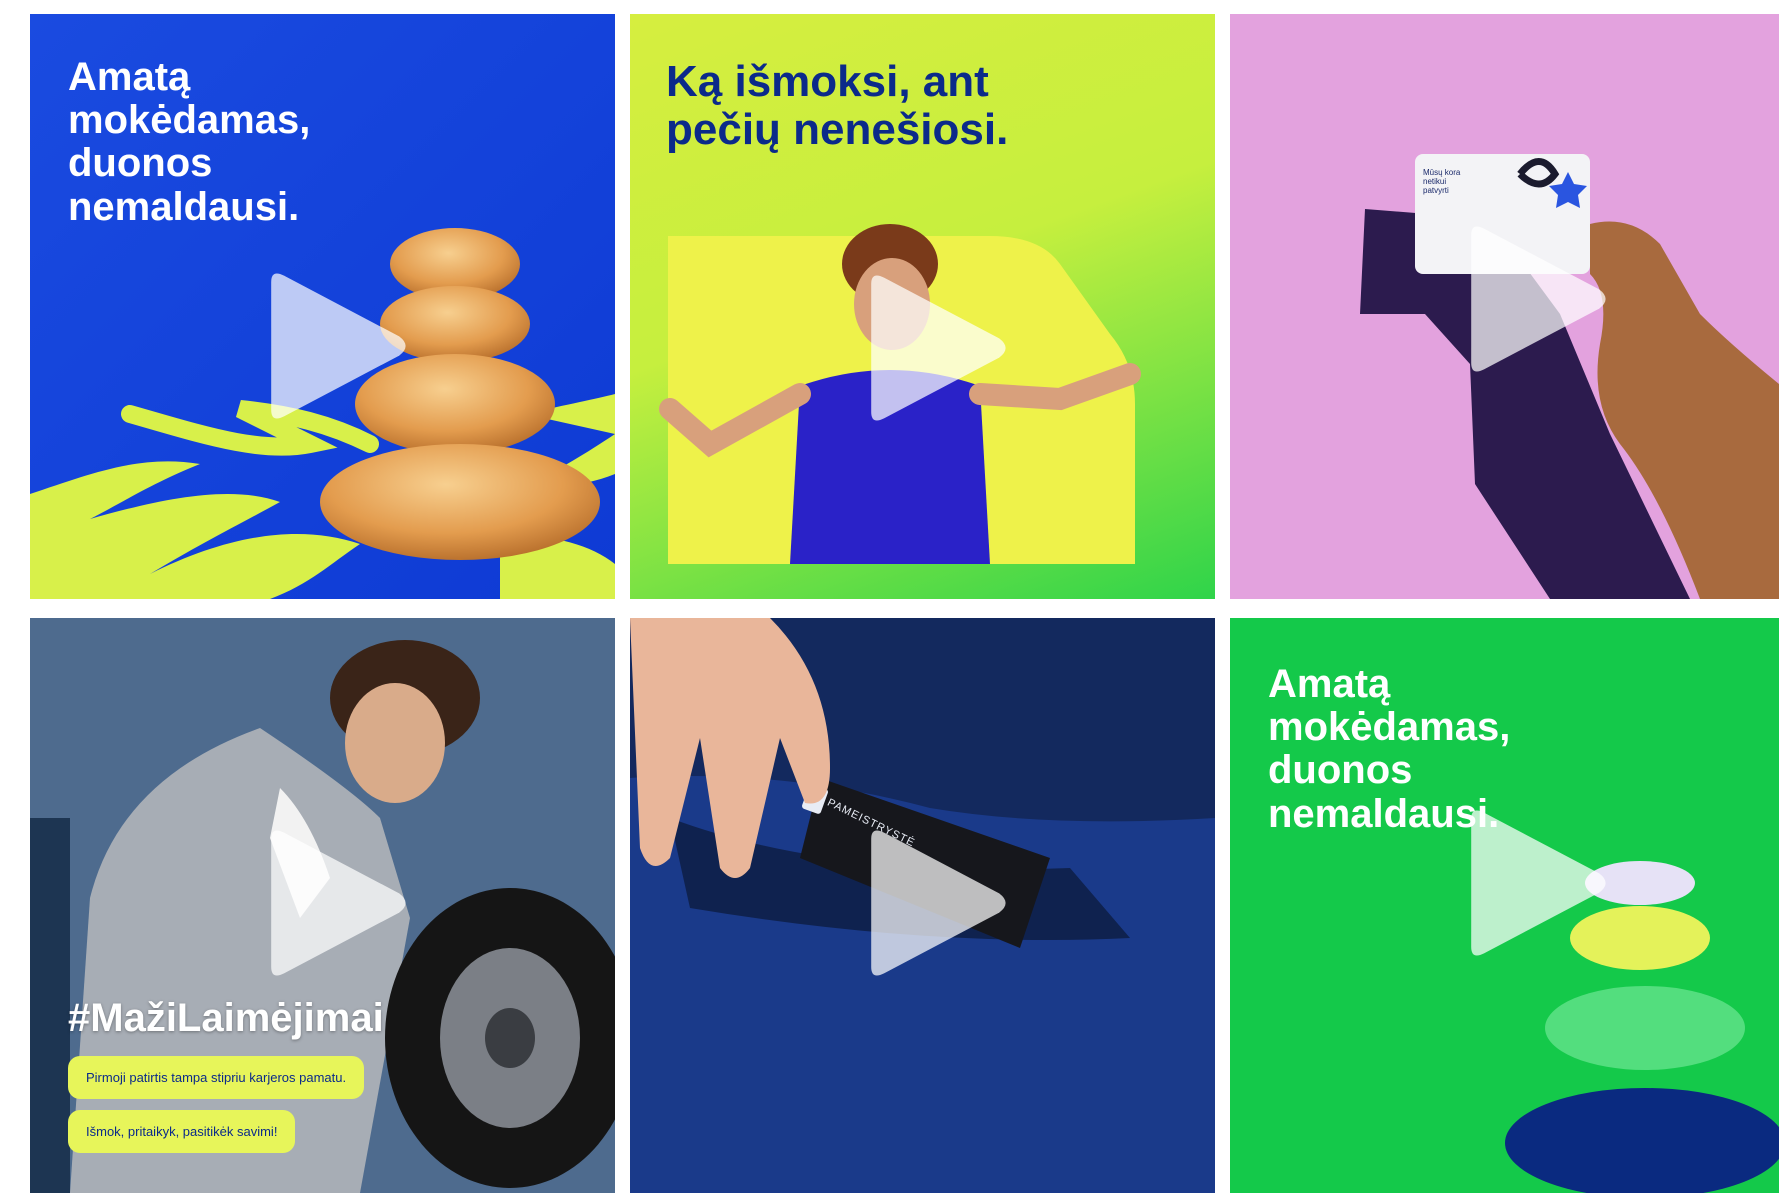 This screenshot has width=1779, height=1193. What do you see at coordinates (226, 1018) in the screenshot?
I see `hashtag-title: #MažiLaimėjimai` at bounding box center [226, 1018].